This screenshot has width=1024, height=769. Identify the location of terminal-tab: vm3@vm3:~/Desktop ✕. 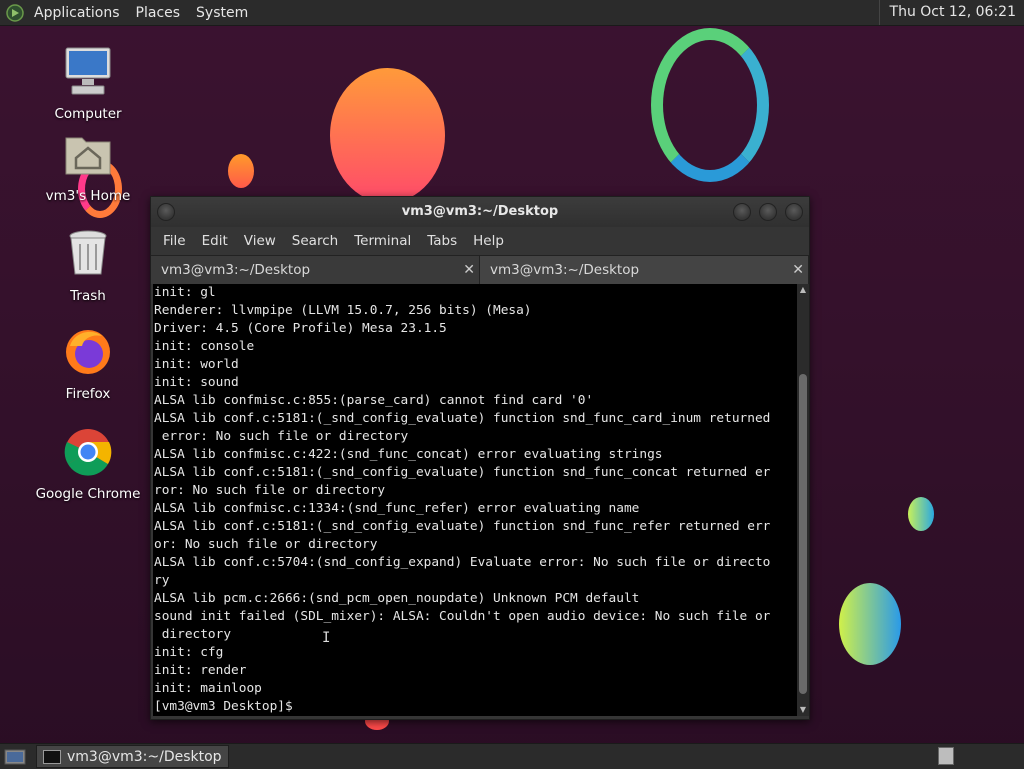
(315, 270).